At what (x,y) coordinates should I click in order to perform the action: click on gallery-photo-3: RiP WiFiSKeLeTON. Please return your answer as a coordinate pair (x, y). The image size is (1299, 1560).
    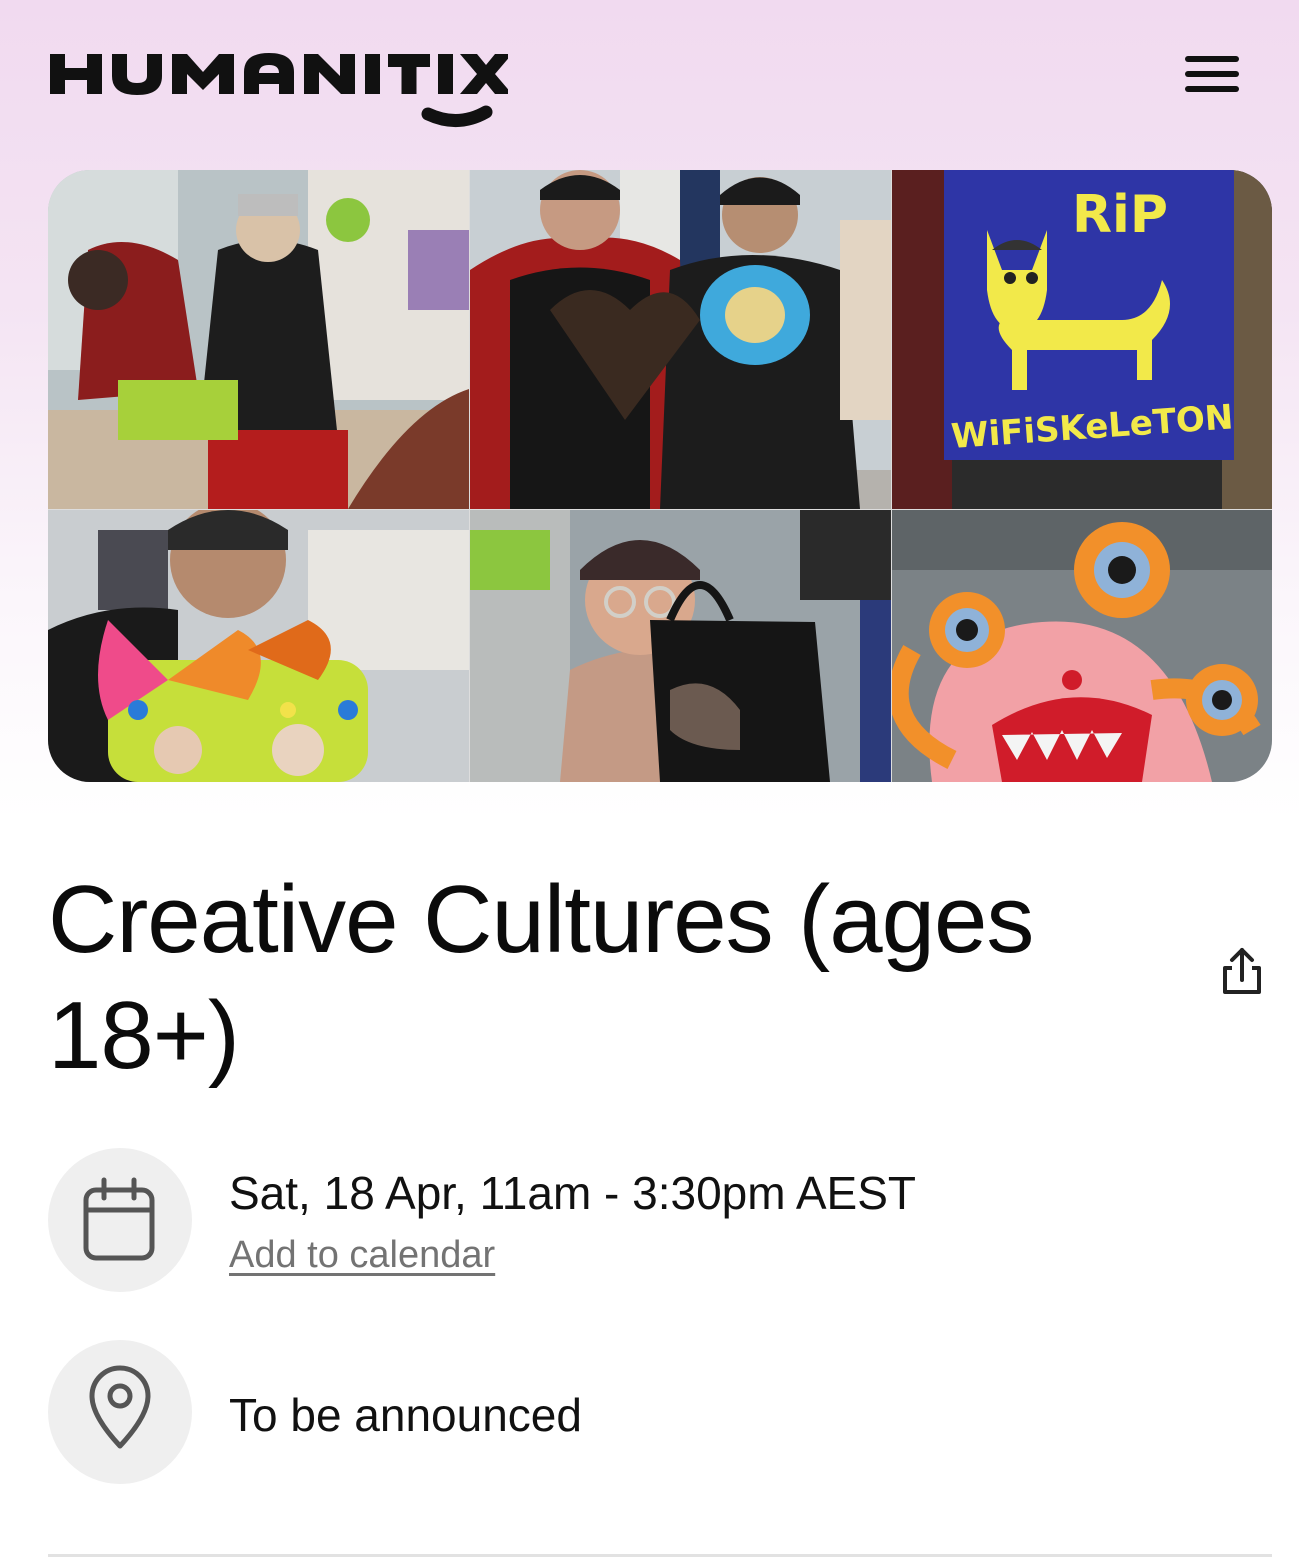
    Looking at the image, I should click on (1082, 339).